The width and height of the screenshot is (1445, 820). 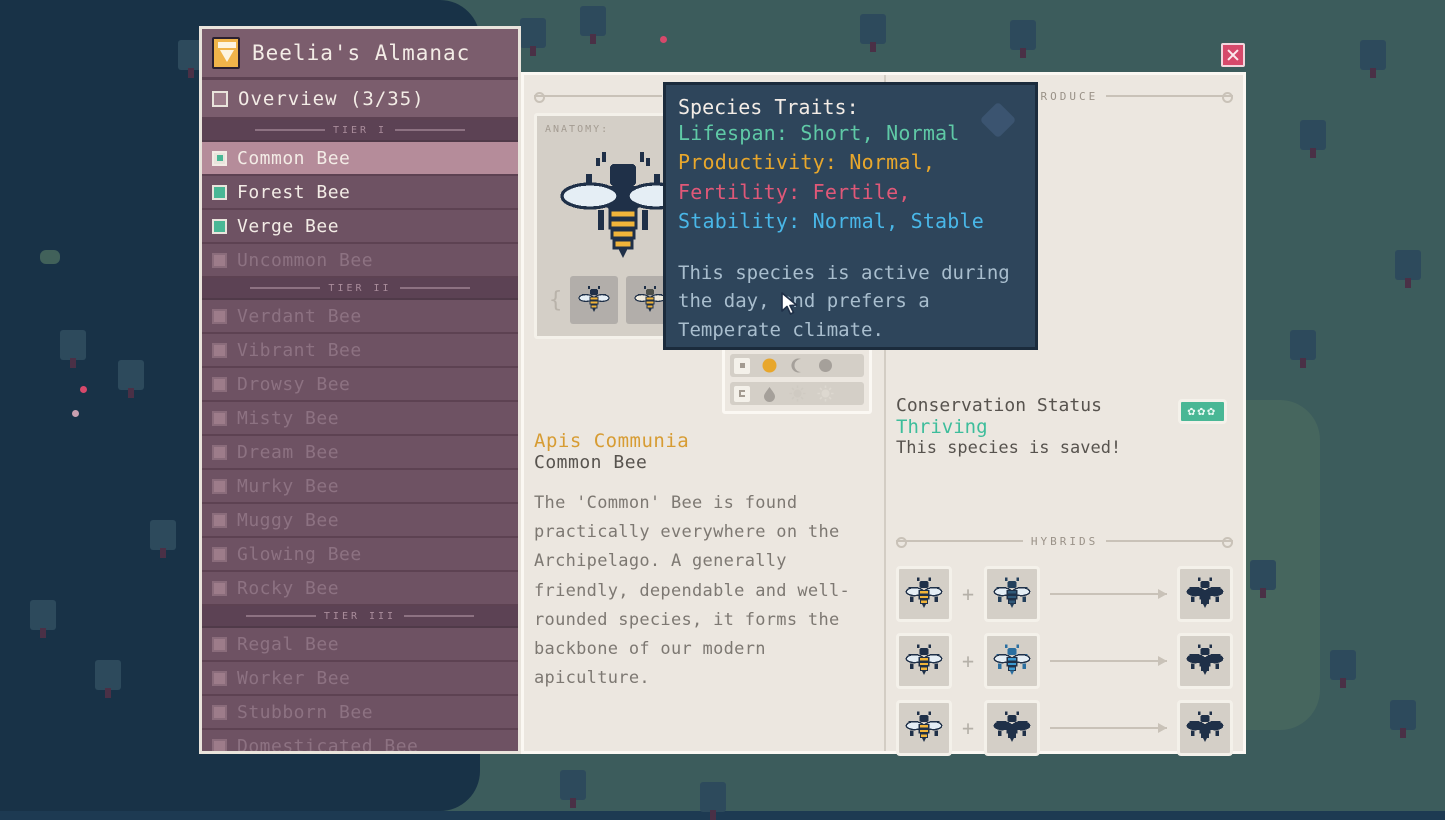 I want to click on moon-icon, so click(x=797, y=365).